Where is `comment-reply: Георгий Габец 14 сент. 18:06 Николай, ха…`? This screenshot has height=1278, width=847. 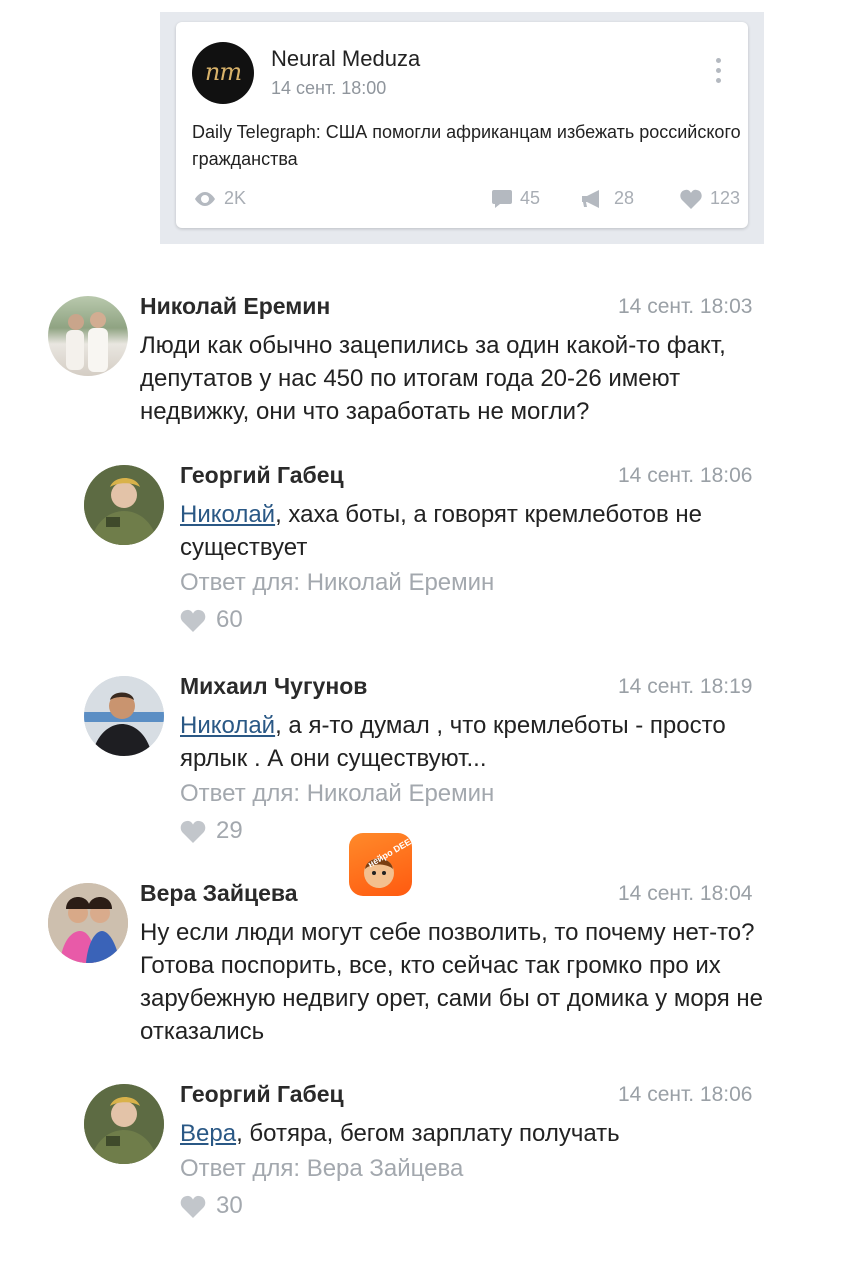
comment-reply: Георгий Габец 14 сент. 18:06 Николай, ха… is located at coordinates (429, 548).